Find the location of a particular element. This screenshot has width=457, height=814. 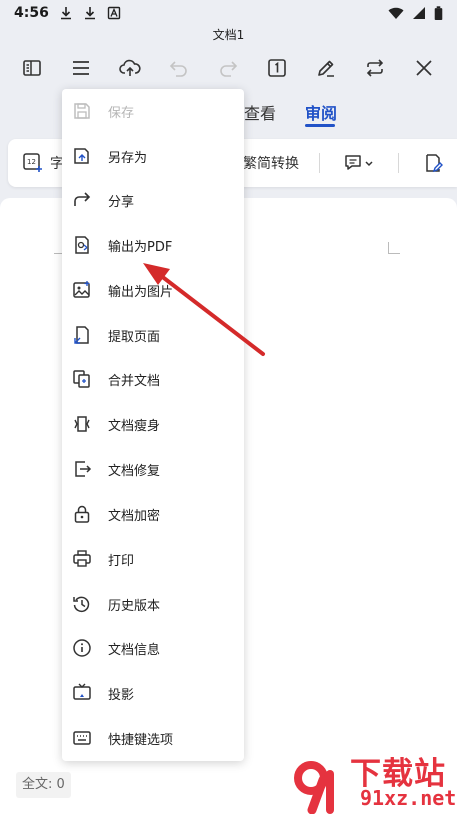

save-as-icon is located at coordinates (82, 156).